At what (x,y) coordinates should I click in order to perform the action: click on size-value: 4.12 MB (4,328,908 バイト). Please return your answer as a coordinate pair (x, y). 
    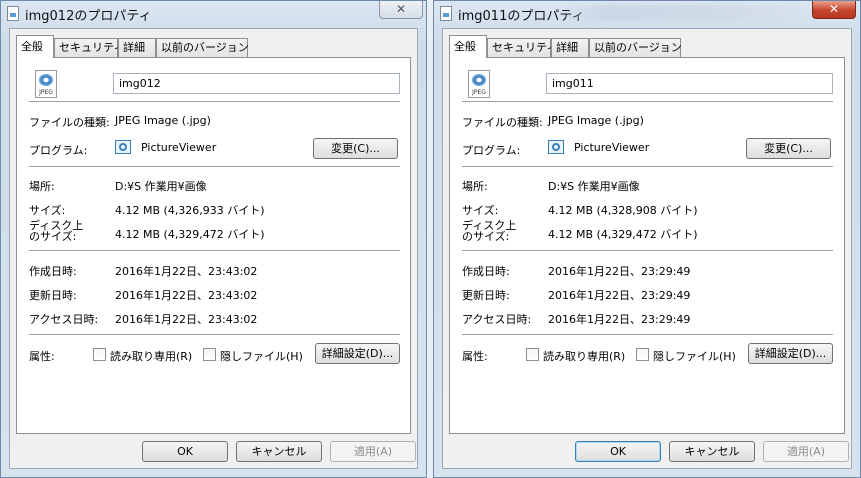
    Looking at the image, I should click on (623, 210).